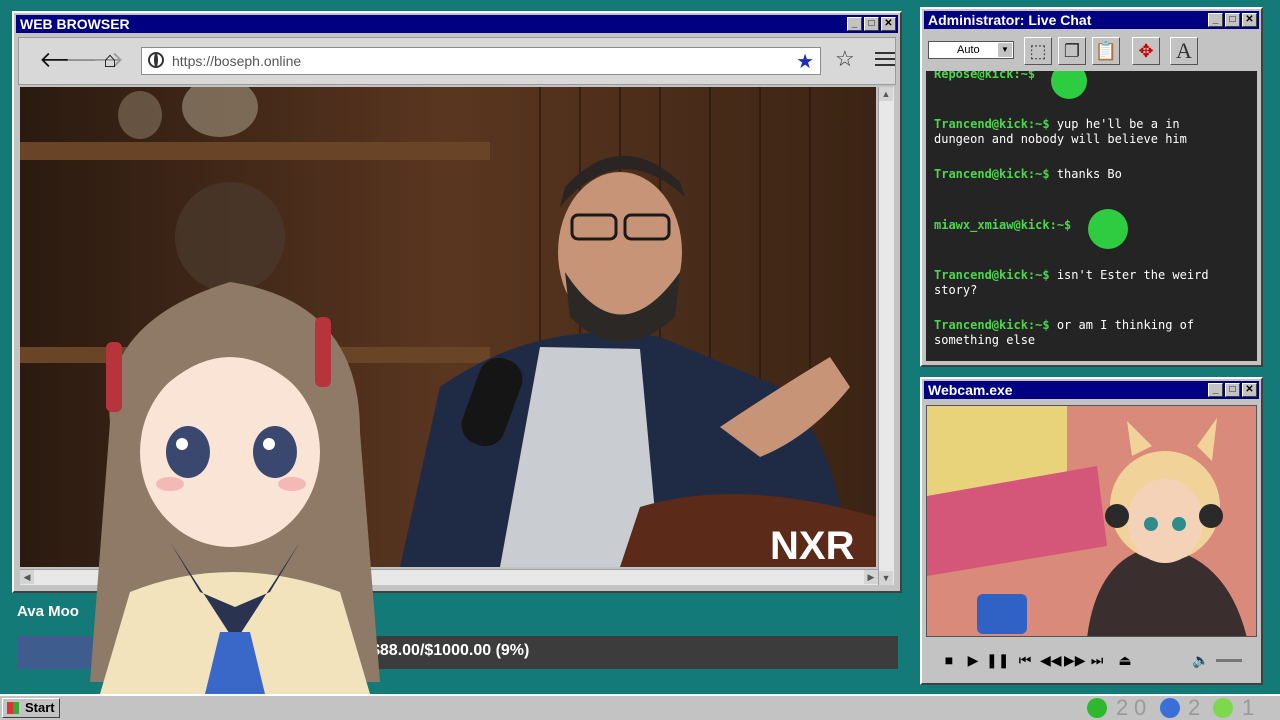  Describe the element at coordinates (27, 577) in the screenshot. I see `scroll-left-arrow-icon: ◀` at that location.